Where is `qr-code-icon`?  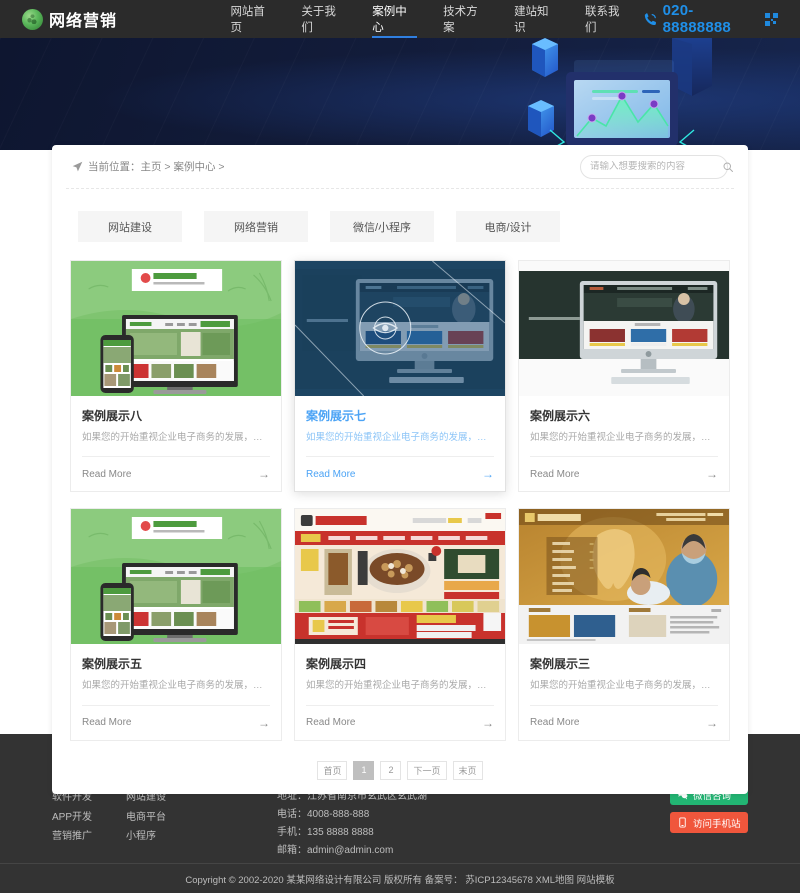
qr-code-icon is located at coordinates (771, 19).